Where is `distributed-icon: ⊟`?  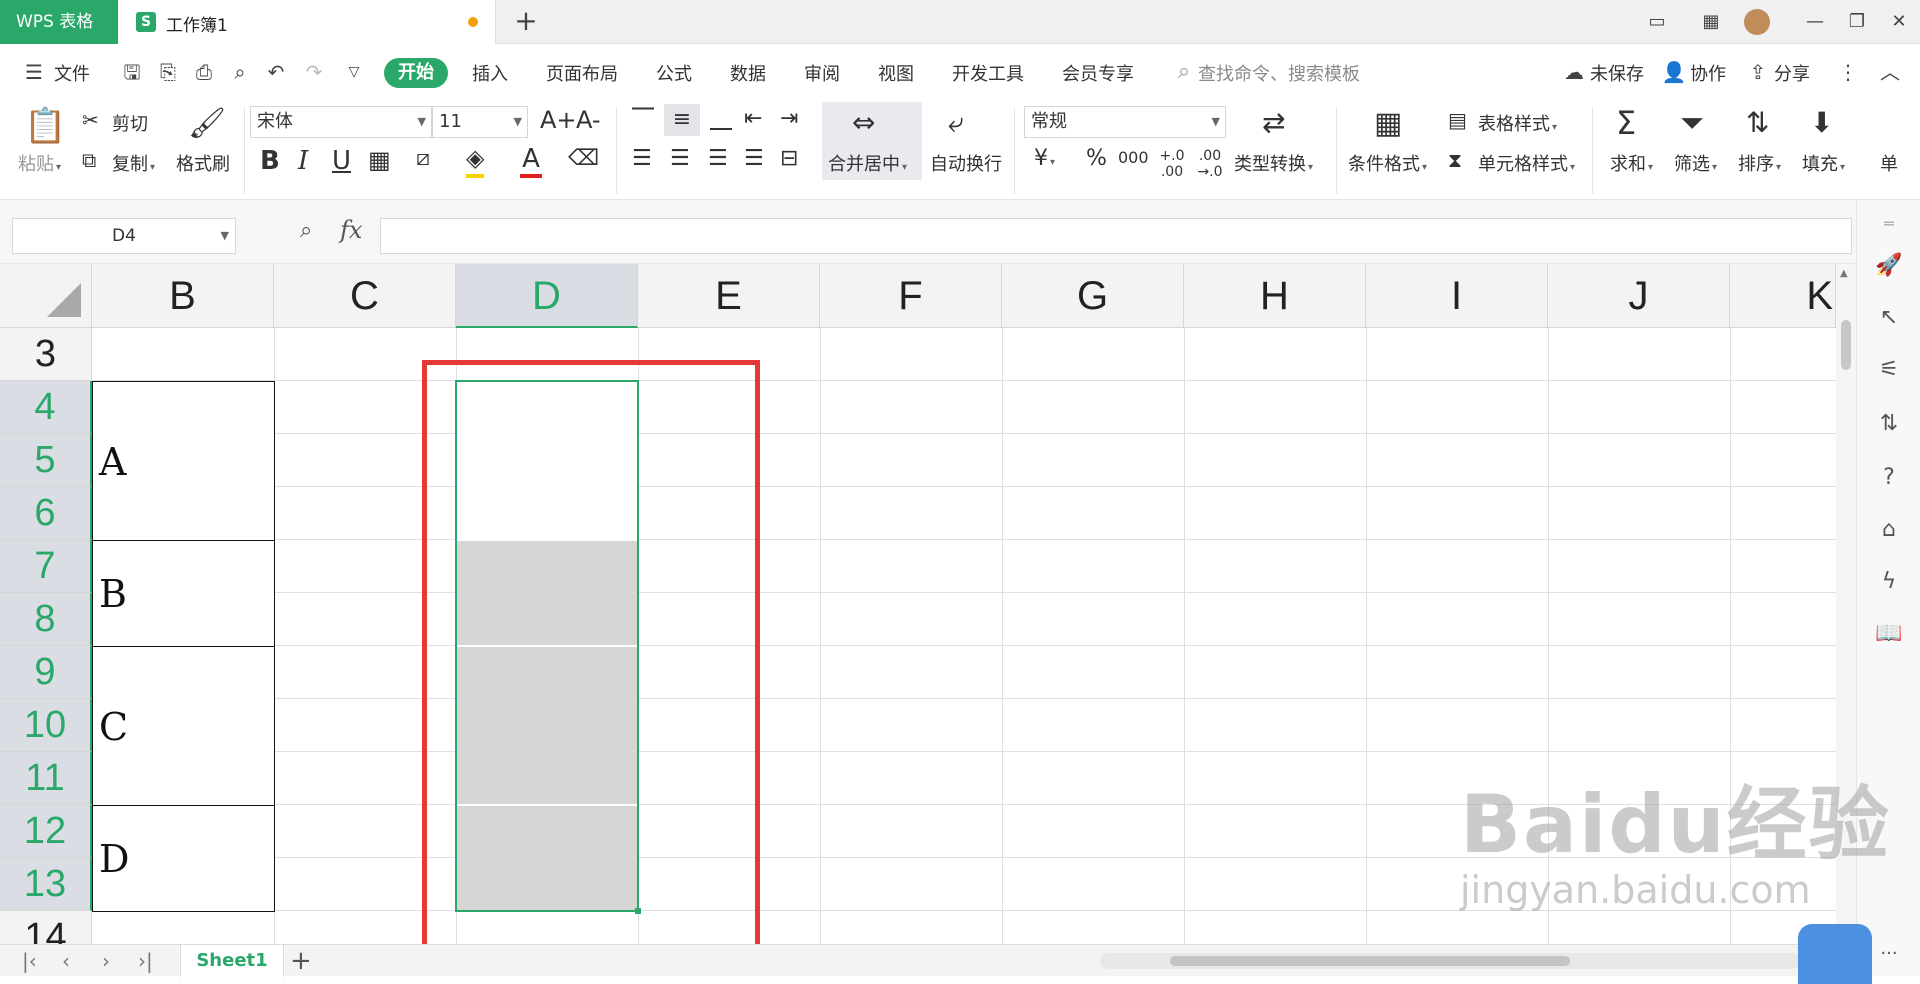 distributed-icon: ⊟ is located at coordinates (789, 158).